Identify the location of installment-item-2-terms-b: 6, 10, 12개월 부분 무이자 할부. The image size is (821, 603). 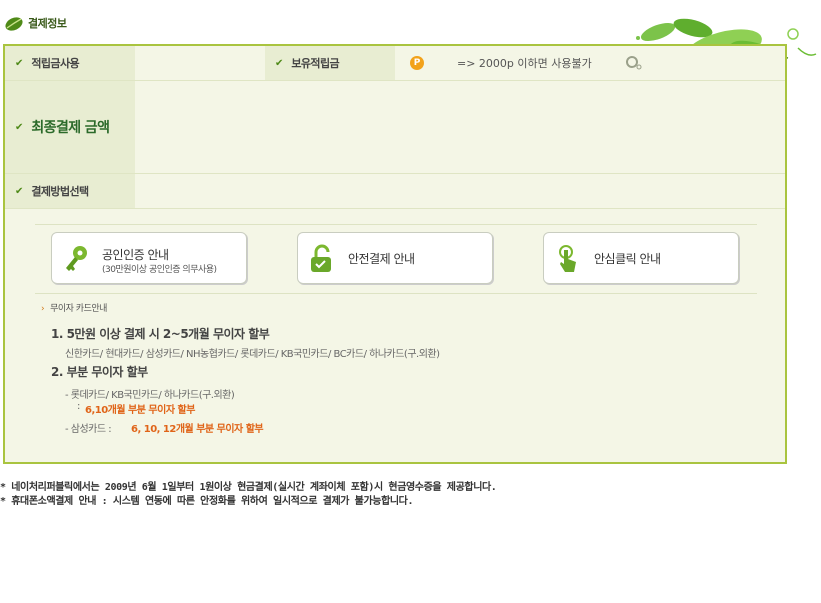
(197, 429).